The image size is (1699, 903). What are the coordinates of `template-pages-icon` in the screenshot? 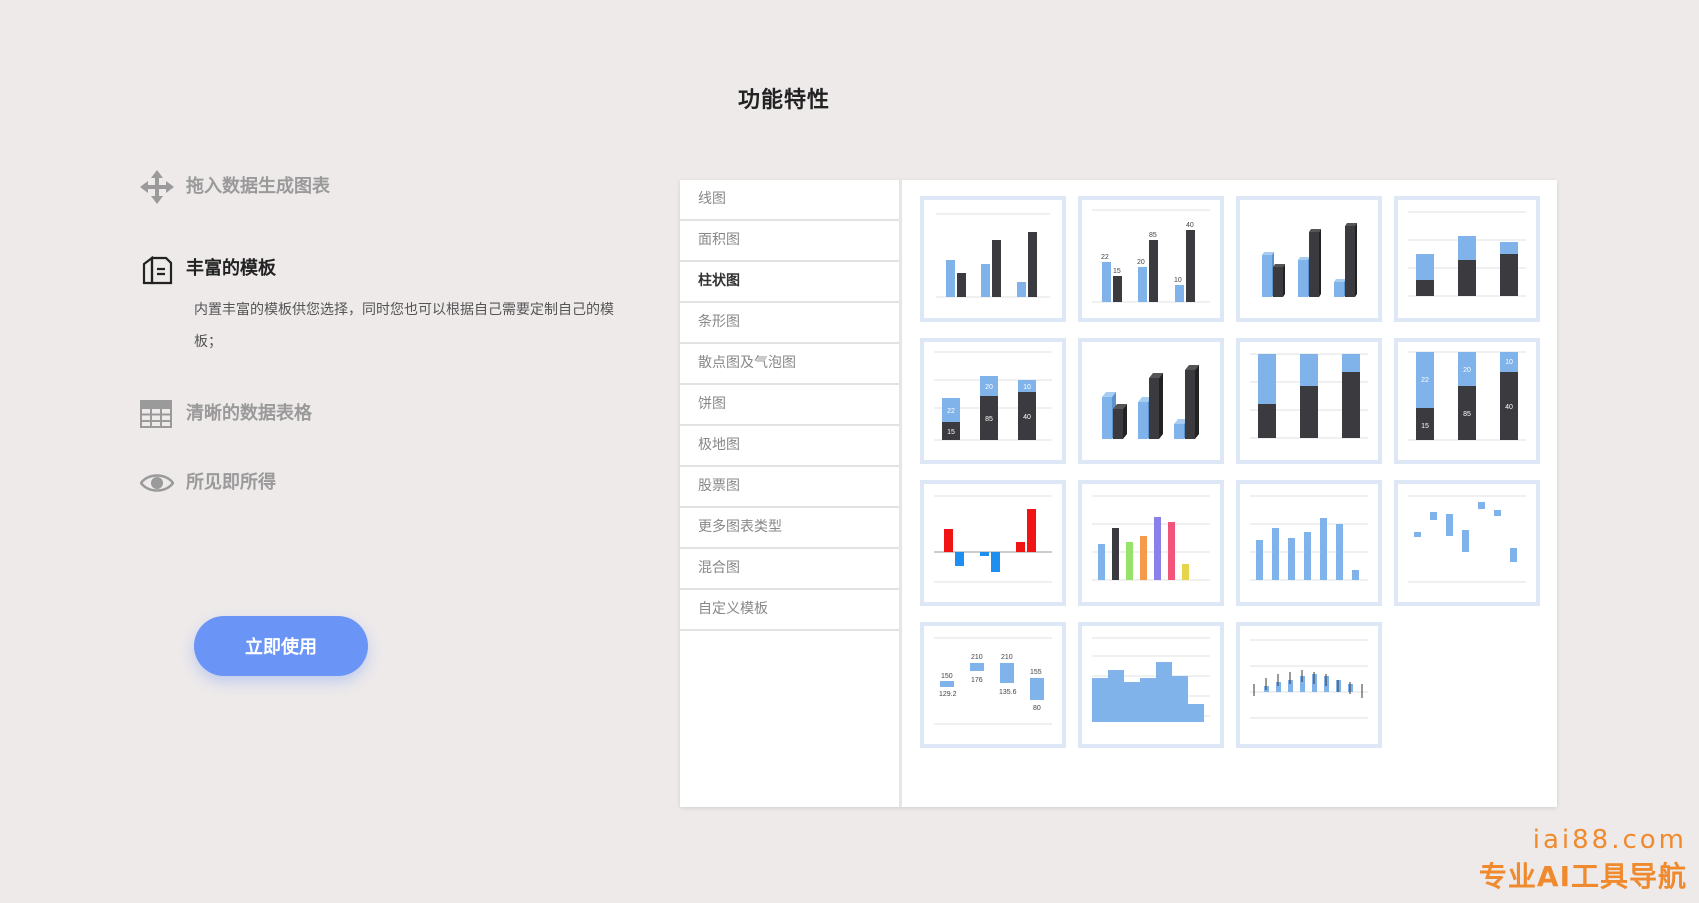 It's located at (163, 269).